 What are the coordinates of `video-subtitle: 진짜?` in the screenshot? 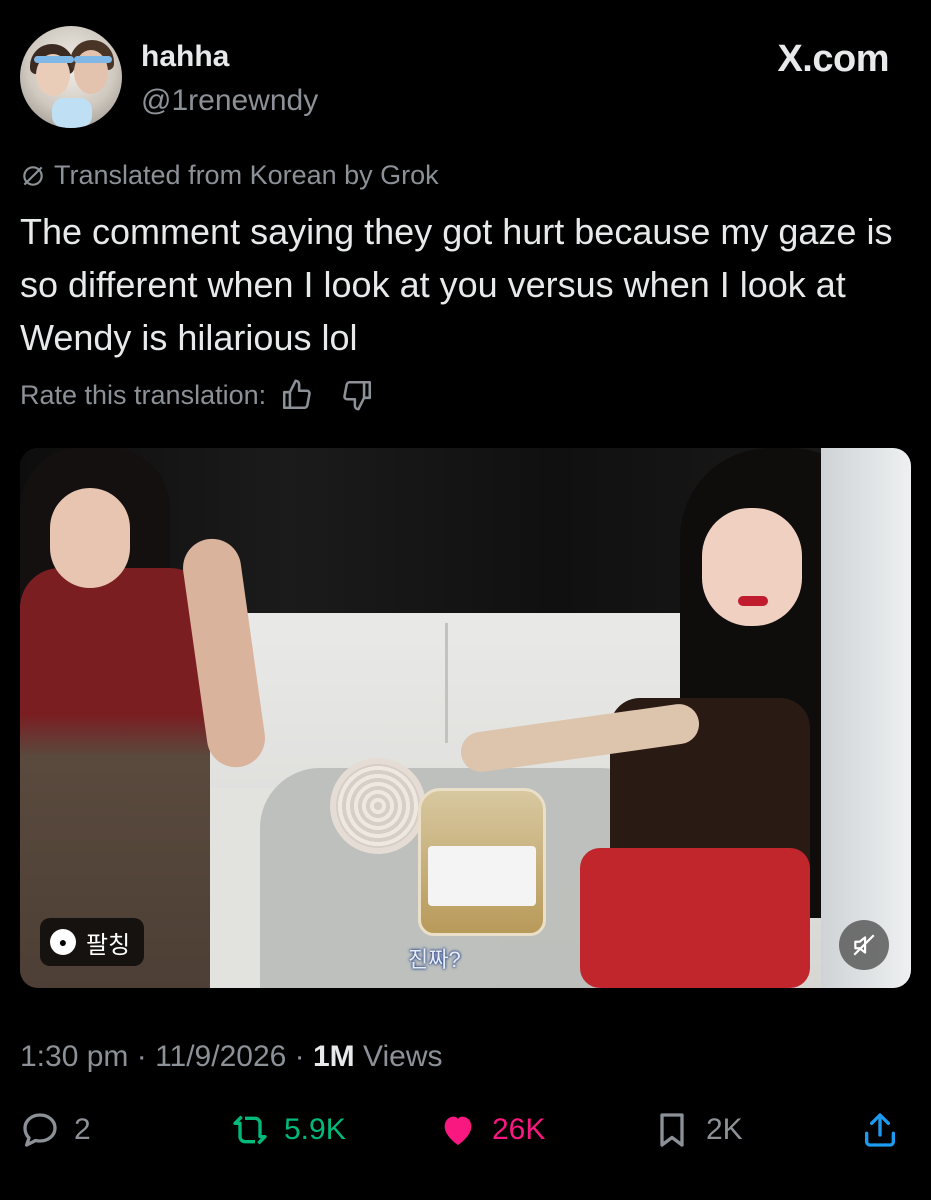 It's located at (434, 959).